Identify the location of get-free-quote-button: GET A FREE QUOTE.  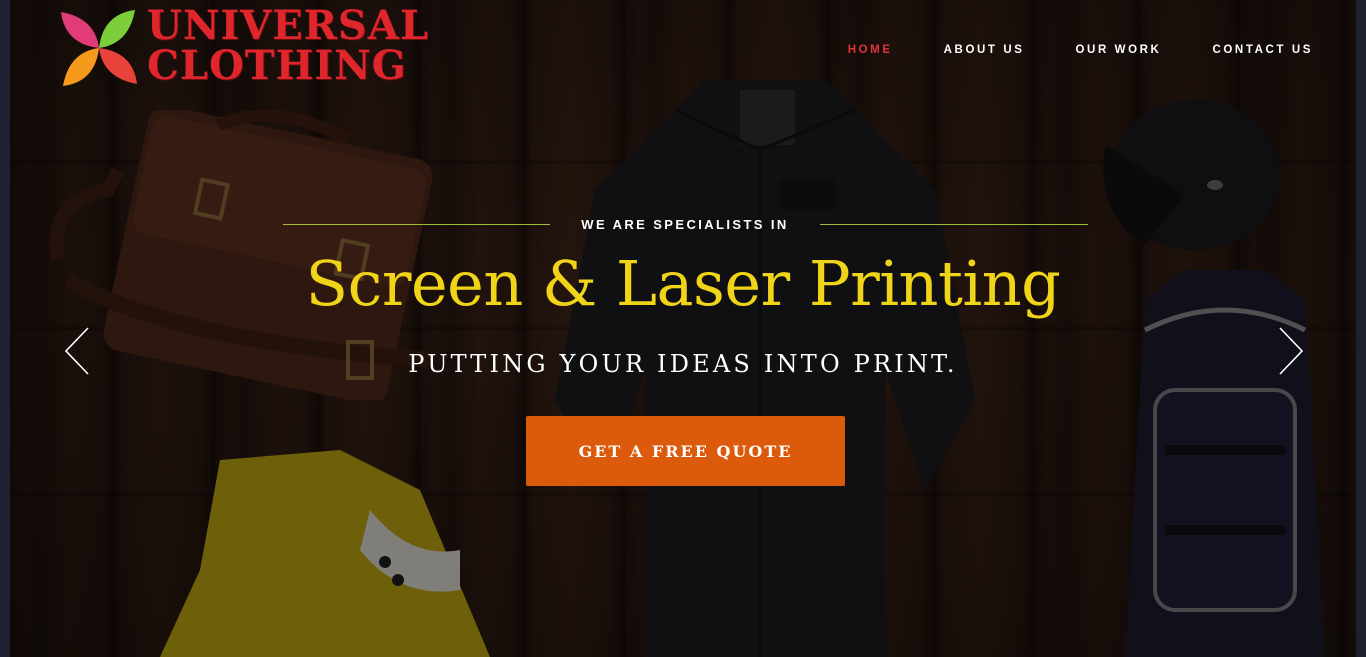
(685, 451).